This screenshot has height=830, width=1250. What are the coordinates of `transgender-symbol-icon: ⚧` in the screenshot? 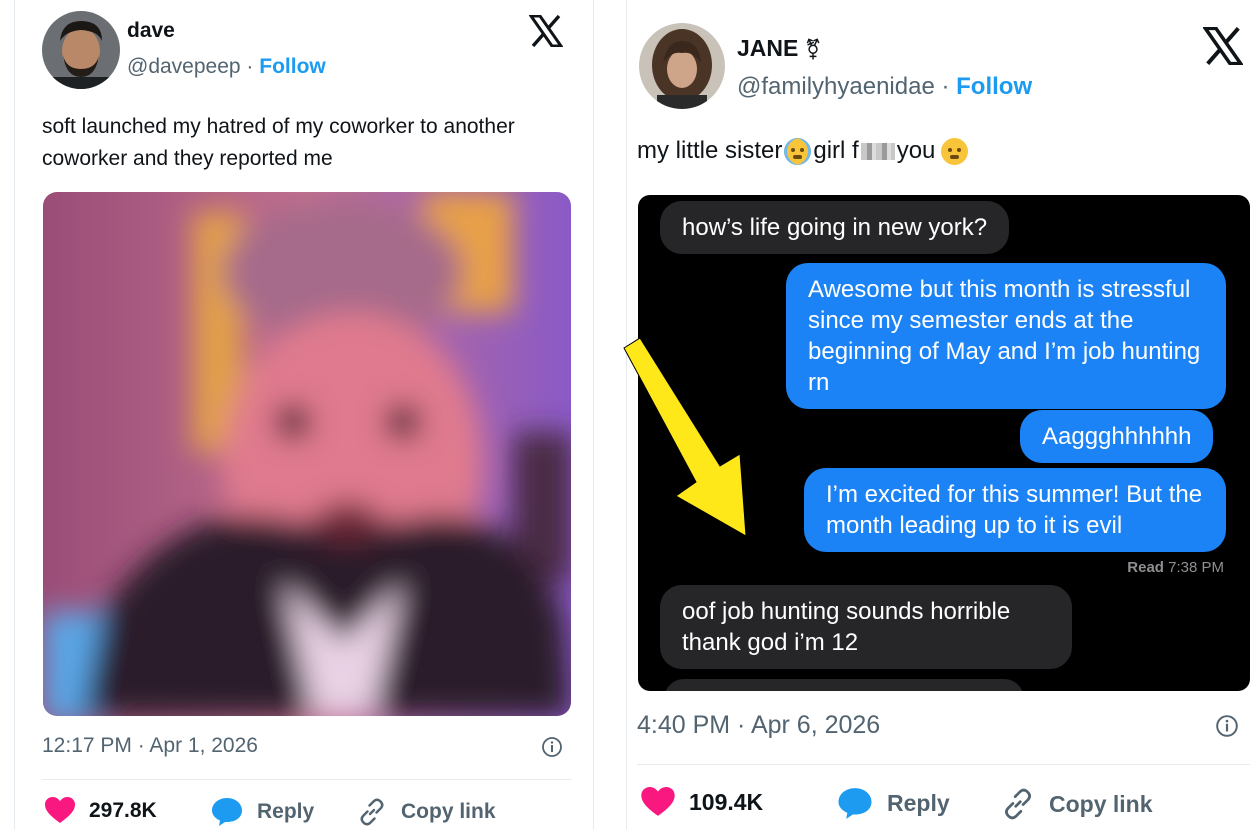 It's located at (813, 49).